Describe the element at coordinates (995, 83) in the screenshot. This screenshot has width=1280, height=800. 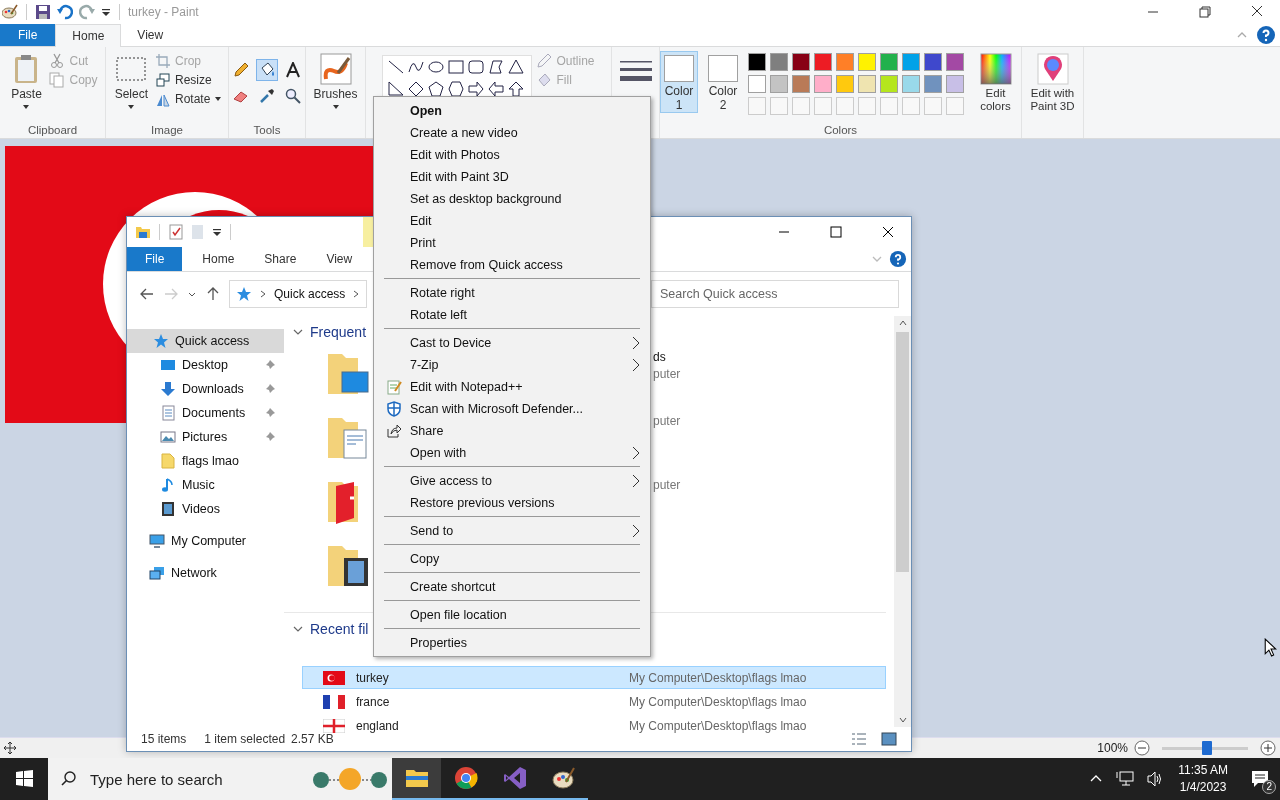
I see `edit-colors-button: Edit colors` at that location.